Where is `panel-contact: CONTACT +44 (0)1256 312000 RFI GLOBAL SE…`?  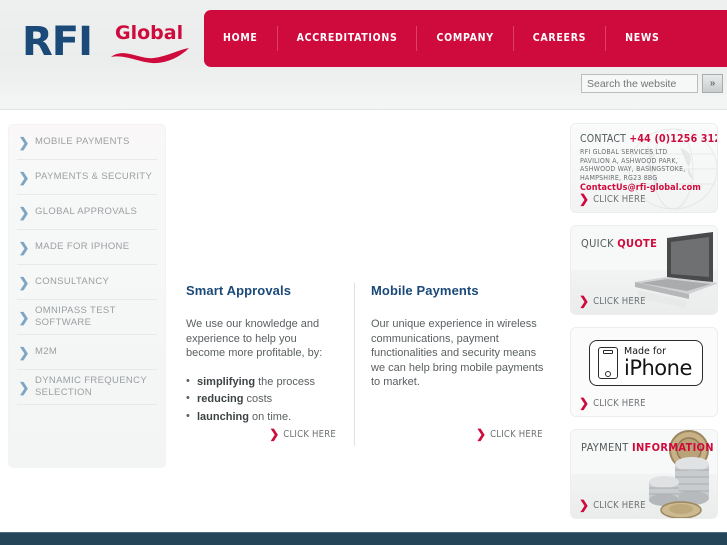 panel-contact: CONTACT +44 (0)1256 312000 RFI GLOBAL SE… is located at coordinates (644, 168).